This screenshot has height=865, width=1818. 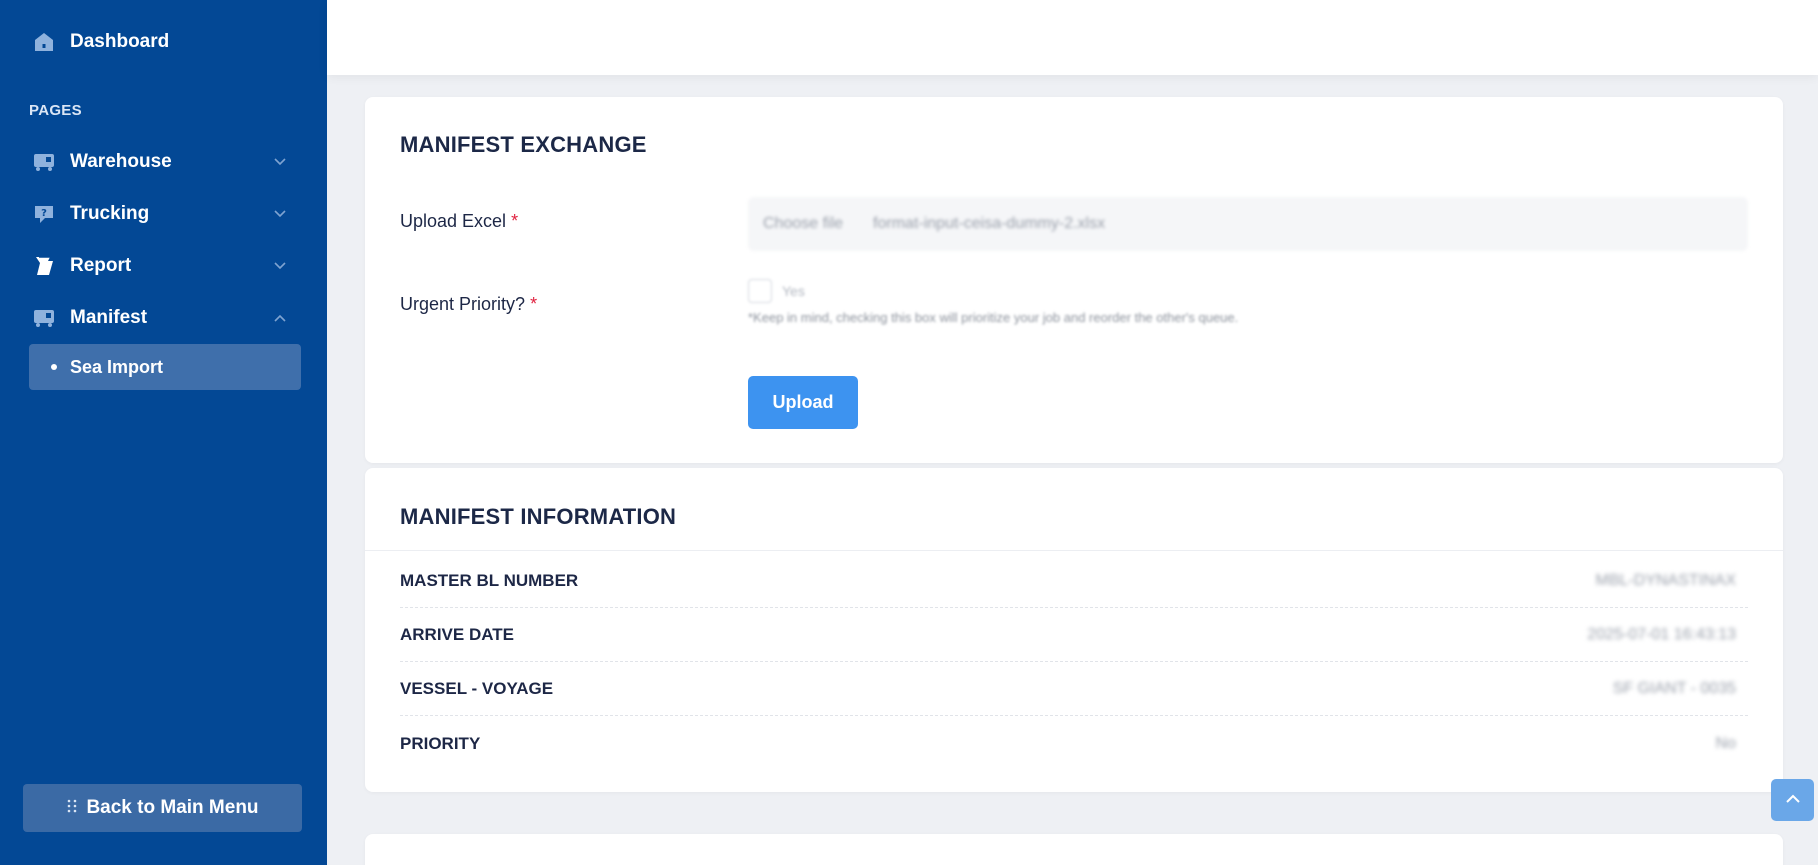 What do you see at coordinates (538, 516) in the screenshot?
I see `card-title: MANIFEST INFORMATION` at bounding box center [538, 516].